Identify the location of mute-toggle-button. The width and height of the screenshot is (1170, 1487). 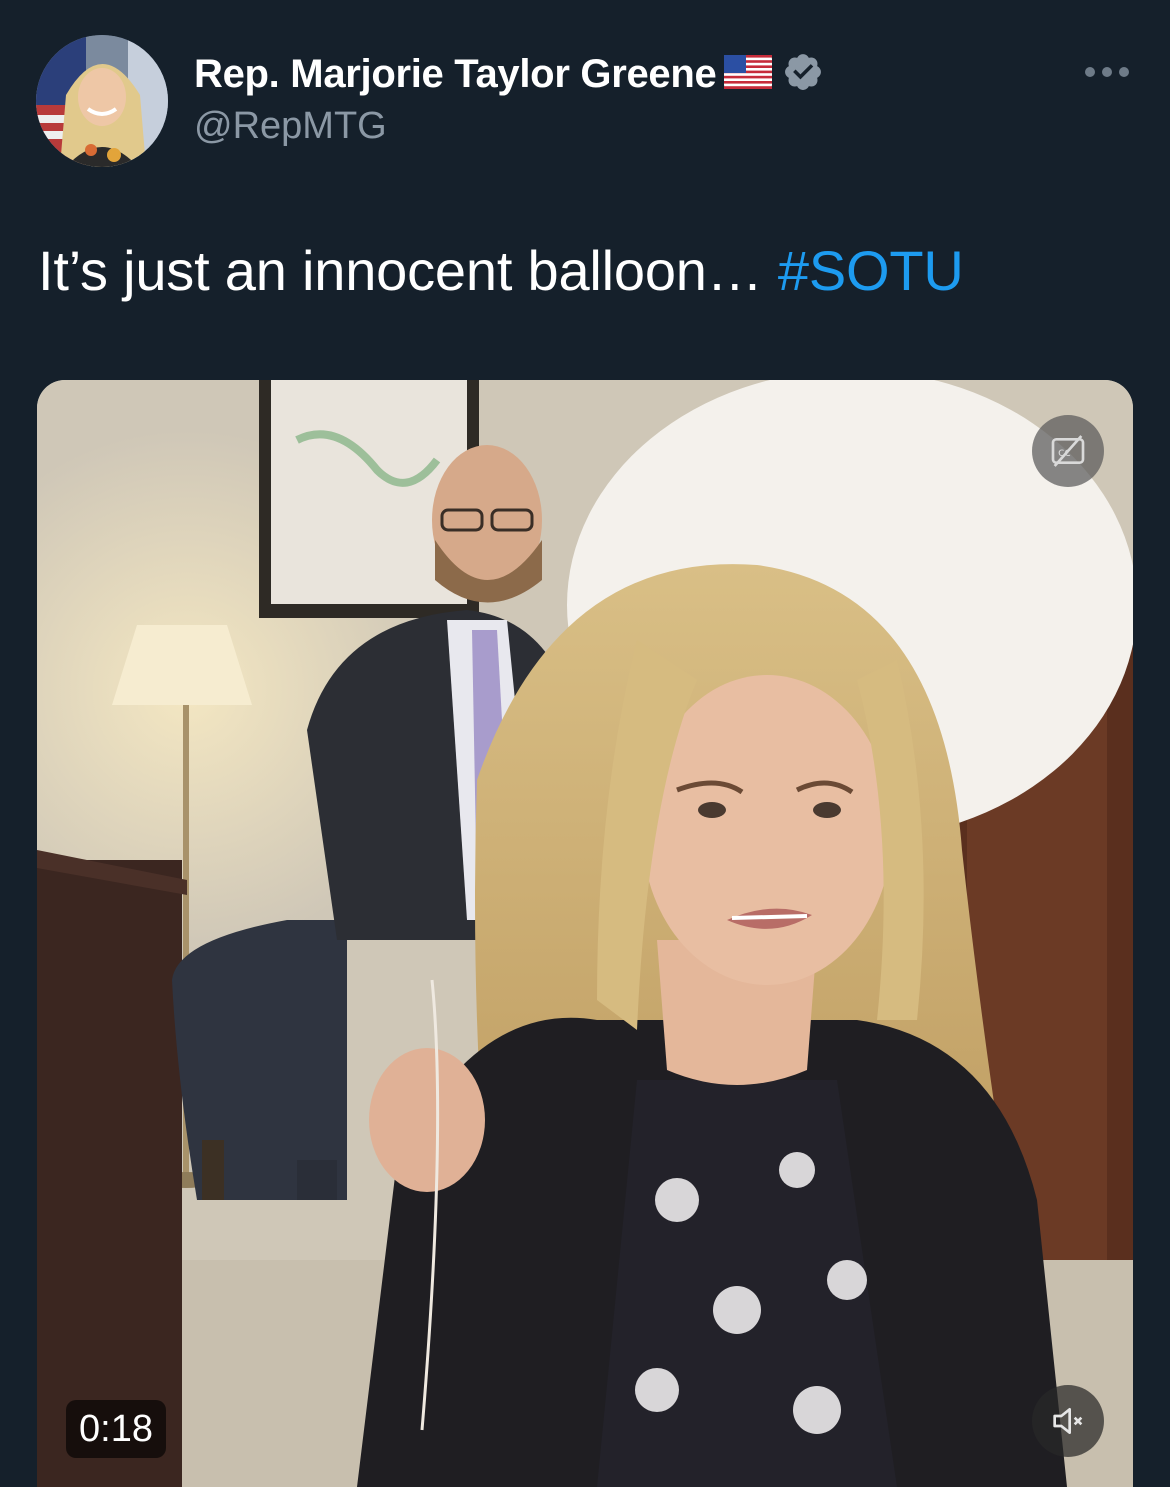
(1068, 1421).